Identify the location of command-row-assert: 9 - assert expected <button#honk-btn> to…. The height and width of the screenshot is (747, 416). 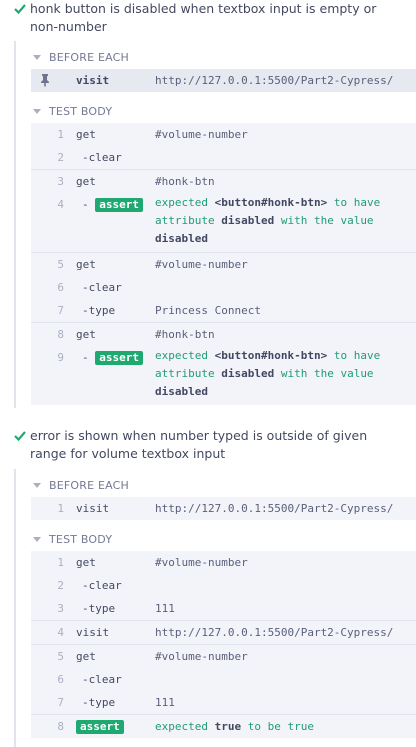
(223, 375).